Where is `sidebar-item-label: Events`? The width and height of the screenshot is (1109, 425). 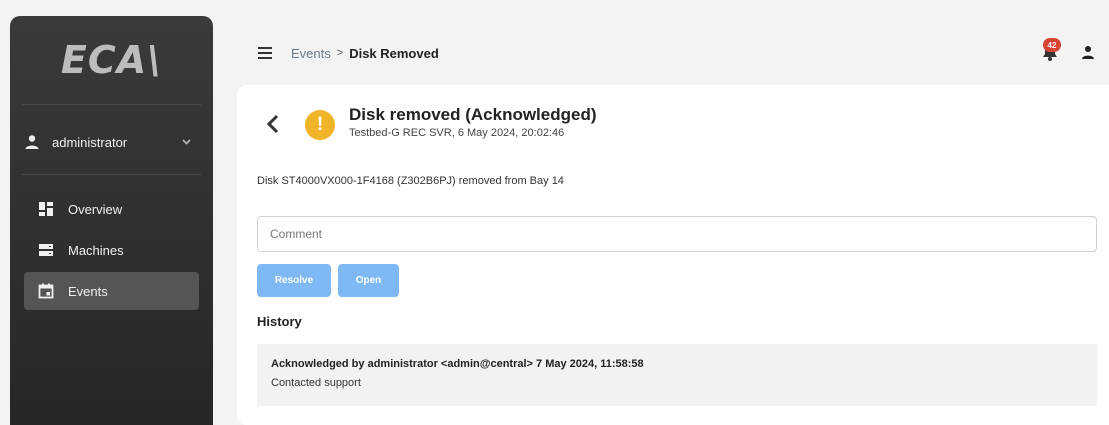 sidebar-item-label: Events is located at coordinates (88, 291).